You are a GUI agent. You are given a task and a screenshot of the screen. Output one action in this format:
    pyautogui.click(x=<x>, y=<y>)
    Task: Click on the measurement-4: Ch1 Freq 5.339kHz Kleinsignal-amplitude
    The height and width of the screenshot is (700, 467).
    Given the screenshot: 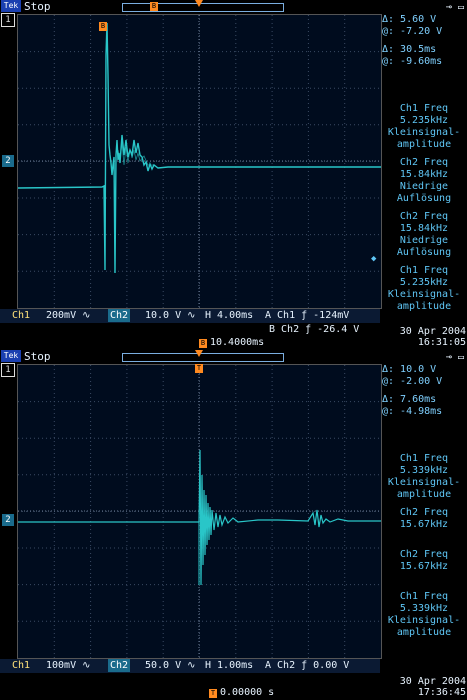 What is the action you would take?
    pyautogui.click(x=424, y=614)
    